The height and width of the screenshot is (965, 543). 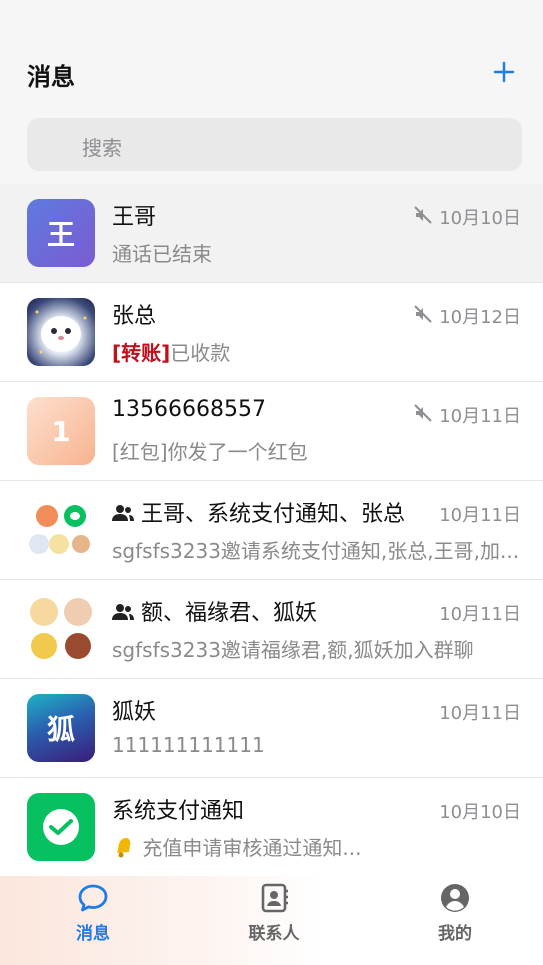 I want to click on wechat-pay-icon, so click(x=61, y=827).